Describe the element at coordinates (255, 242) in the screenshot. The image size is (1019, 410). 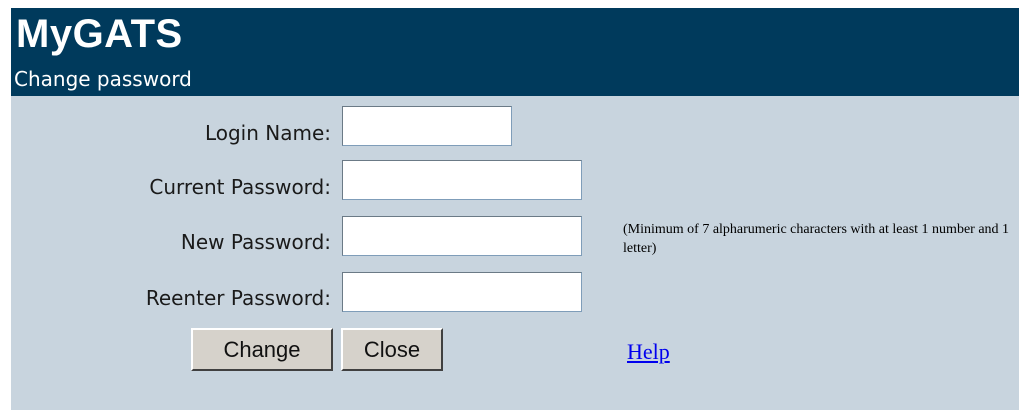
I see `new-password-label: New Password:` at that location.